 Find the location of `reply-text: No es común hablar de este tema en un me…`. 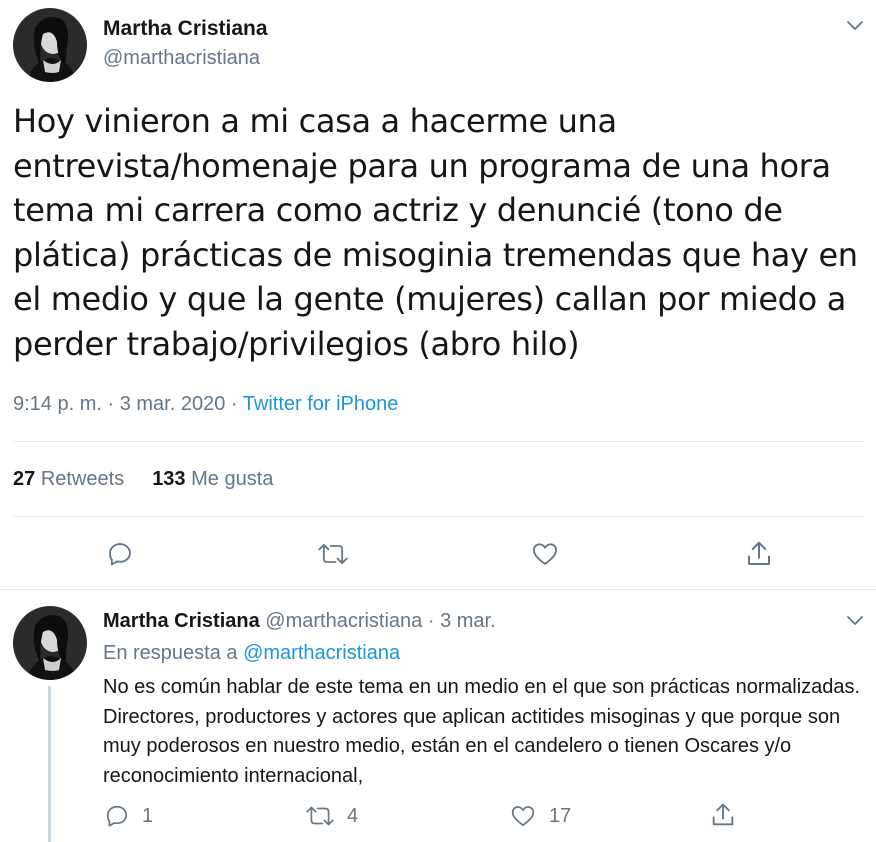

reply-text: No es común hablar de este tema en un me… is located at coordinates (482, 731).